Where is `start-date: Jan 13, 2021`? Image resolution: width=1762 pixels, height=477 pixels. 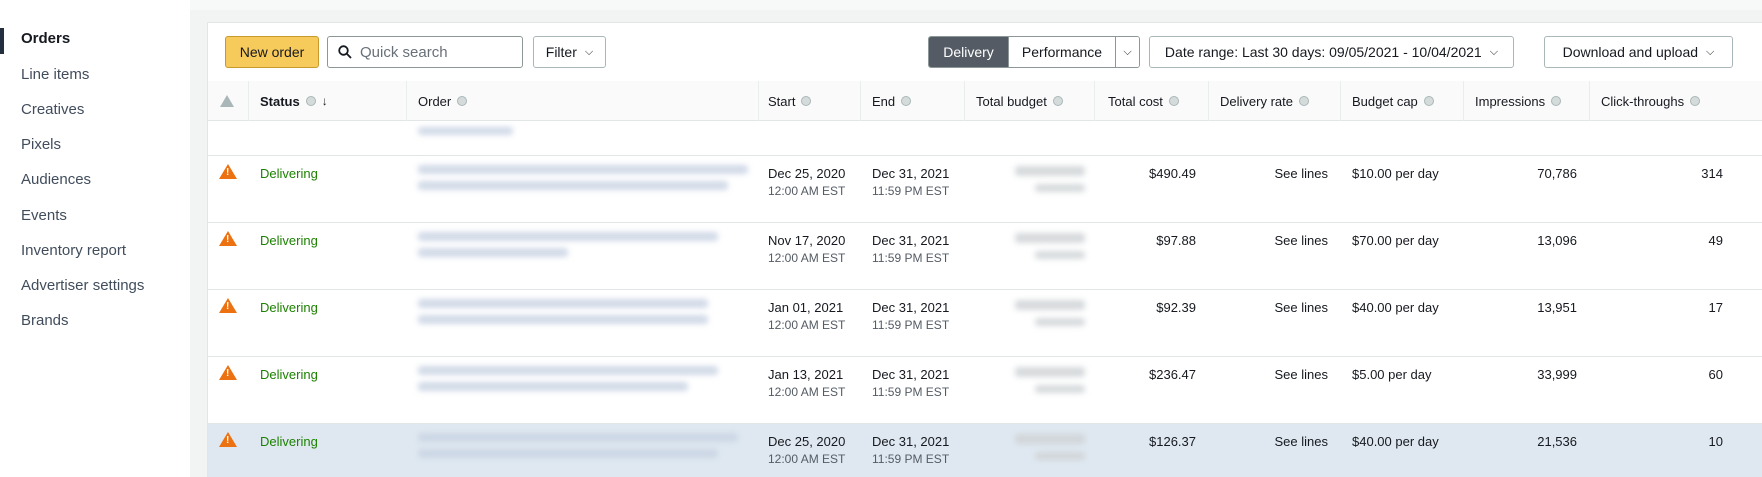 start-date: Jan 13, 2021 is located at coordinates (806, 374).